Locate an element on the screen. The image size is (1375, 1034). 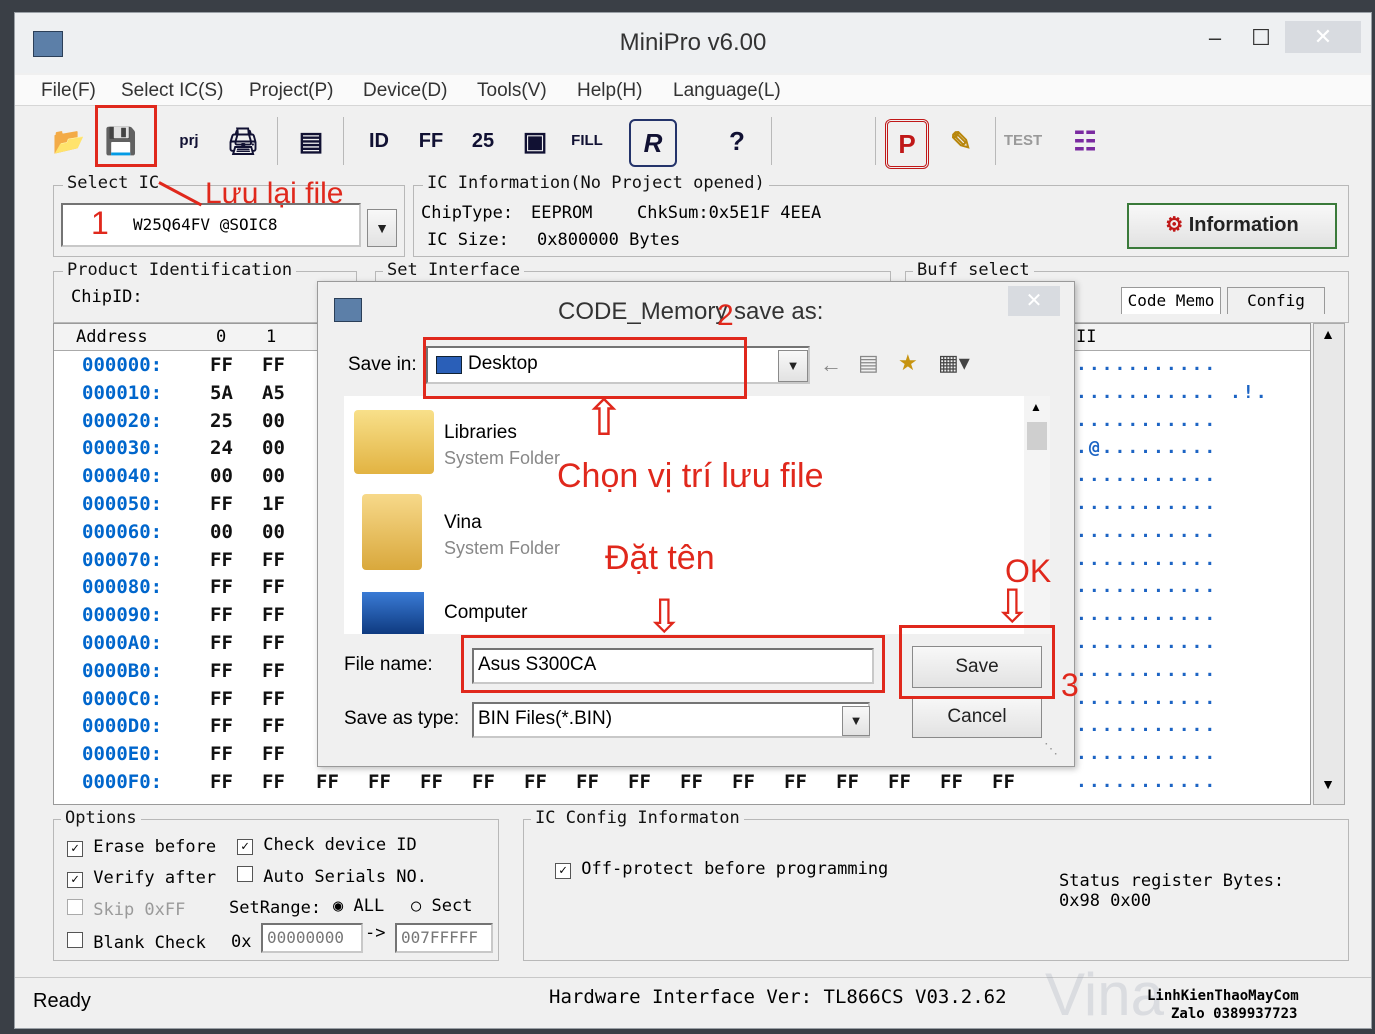
hex-cell: 5A is located at coordinates (221, 393).